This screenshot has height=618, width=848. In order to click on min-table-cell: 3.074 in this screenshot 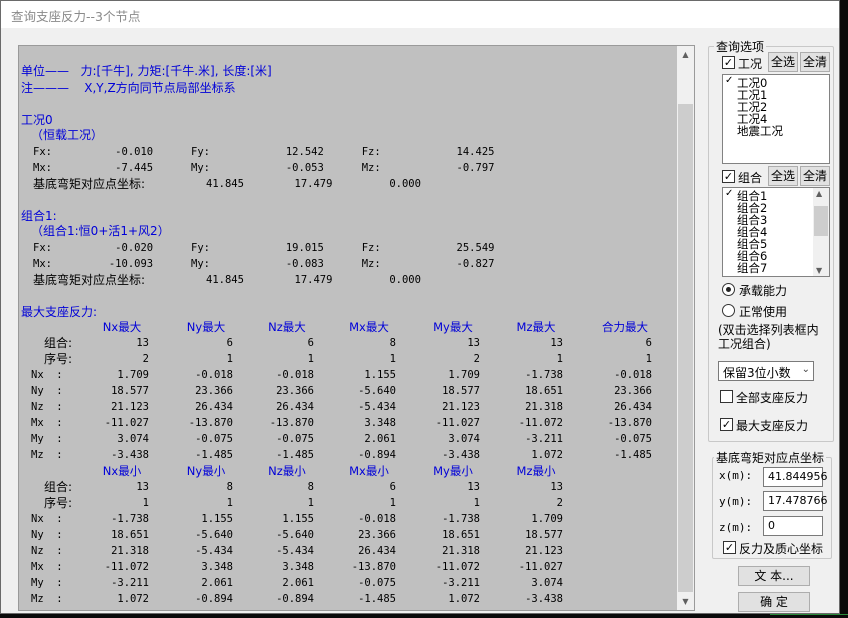, I will do `click(547, 583)`.